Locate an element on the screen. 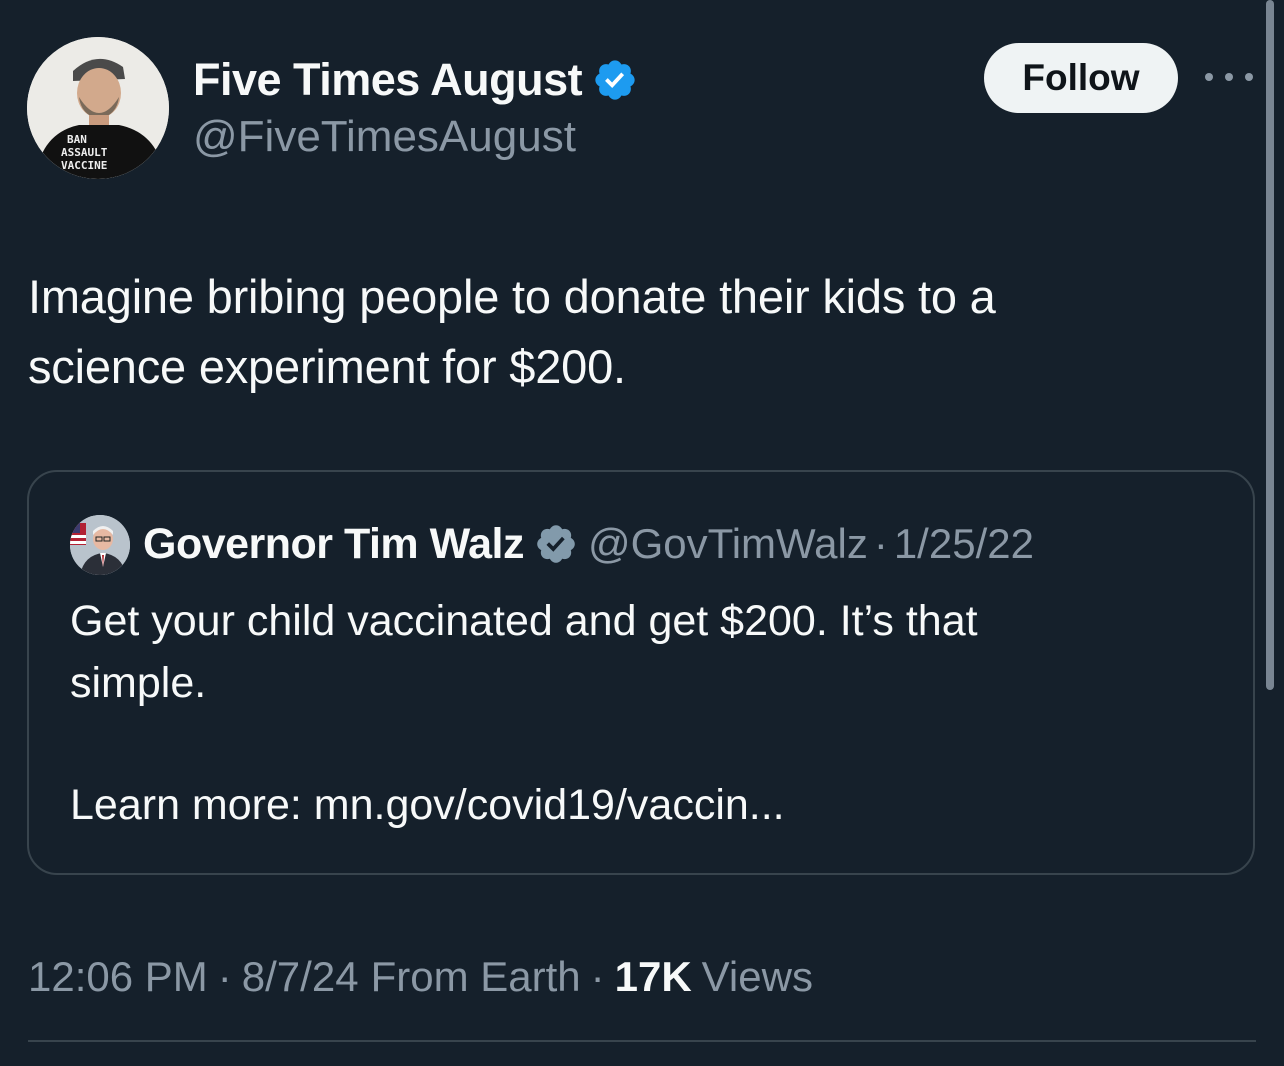 This screenshot has width=1284, height=1066. quote-avatar-image is located at coordinates (100, 545).